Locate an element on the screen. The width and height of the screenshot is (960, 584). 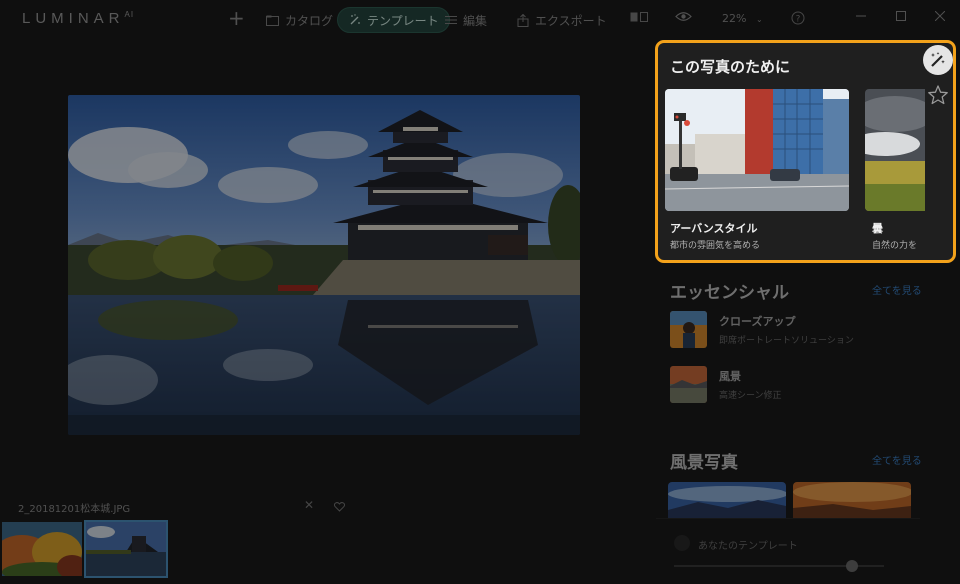
tab-edit: 編集 is located at coordinates (465, 20).